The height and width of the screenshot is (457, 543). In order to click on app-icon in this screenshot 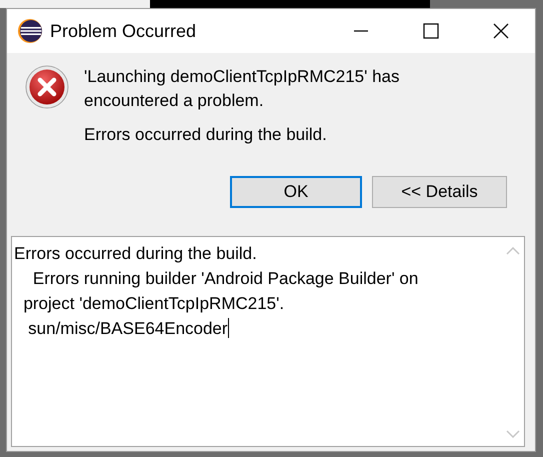, I will do `click(30, 31)`.